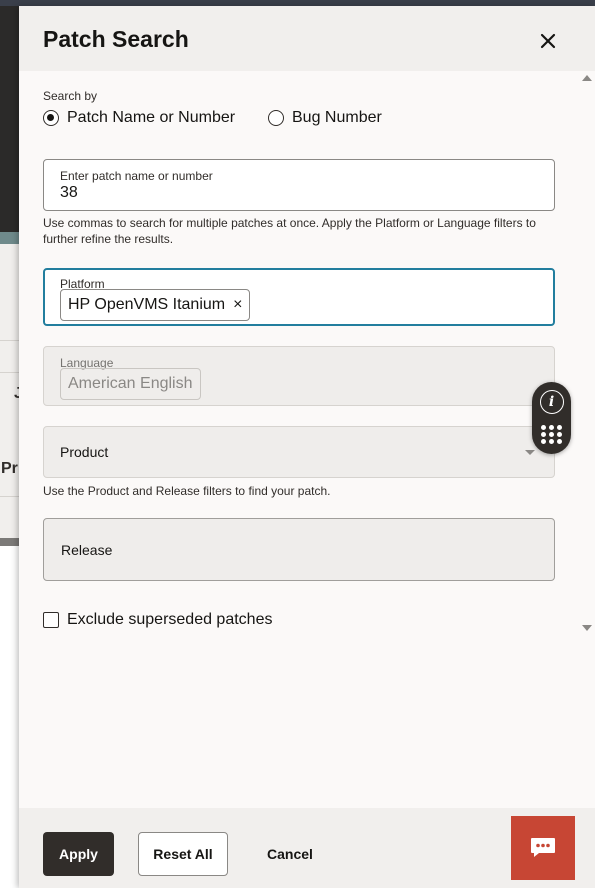 The width and height of the screenshot is (595, 888). Describe the element at coordinates (10, 542) in the screenshot. I see `background-scrollbar` at that location.